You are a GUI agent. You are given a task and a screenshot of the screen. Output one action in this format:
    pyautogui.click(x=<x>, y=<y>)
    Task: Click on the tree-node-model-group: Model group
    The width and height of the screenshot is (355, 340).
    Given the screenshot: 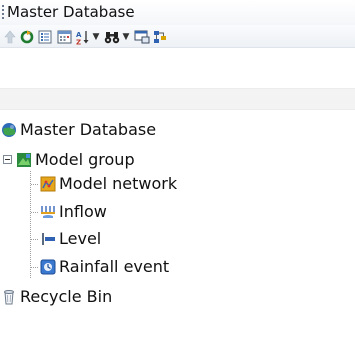 What is the action you would take?
    pyautogui.click(x=75, y=160)
    